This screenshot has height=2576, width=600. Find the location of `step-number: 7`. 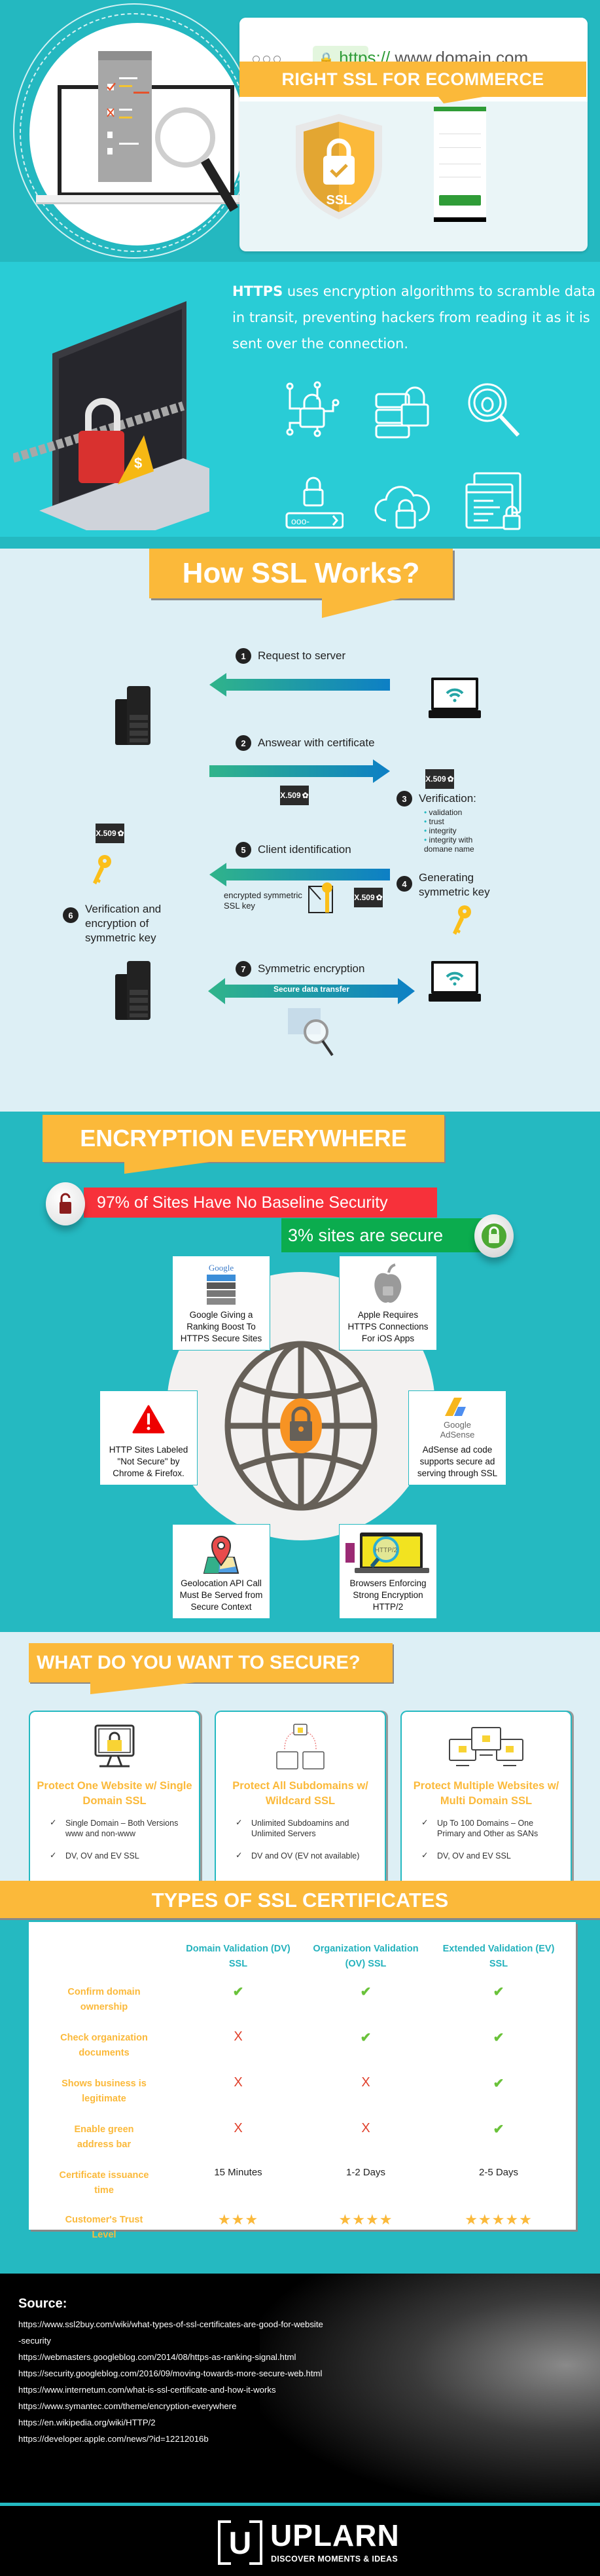

step-number: 7 is located at coordinates (243, 969).